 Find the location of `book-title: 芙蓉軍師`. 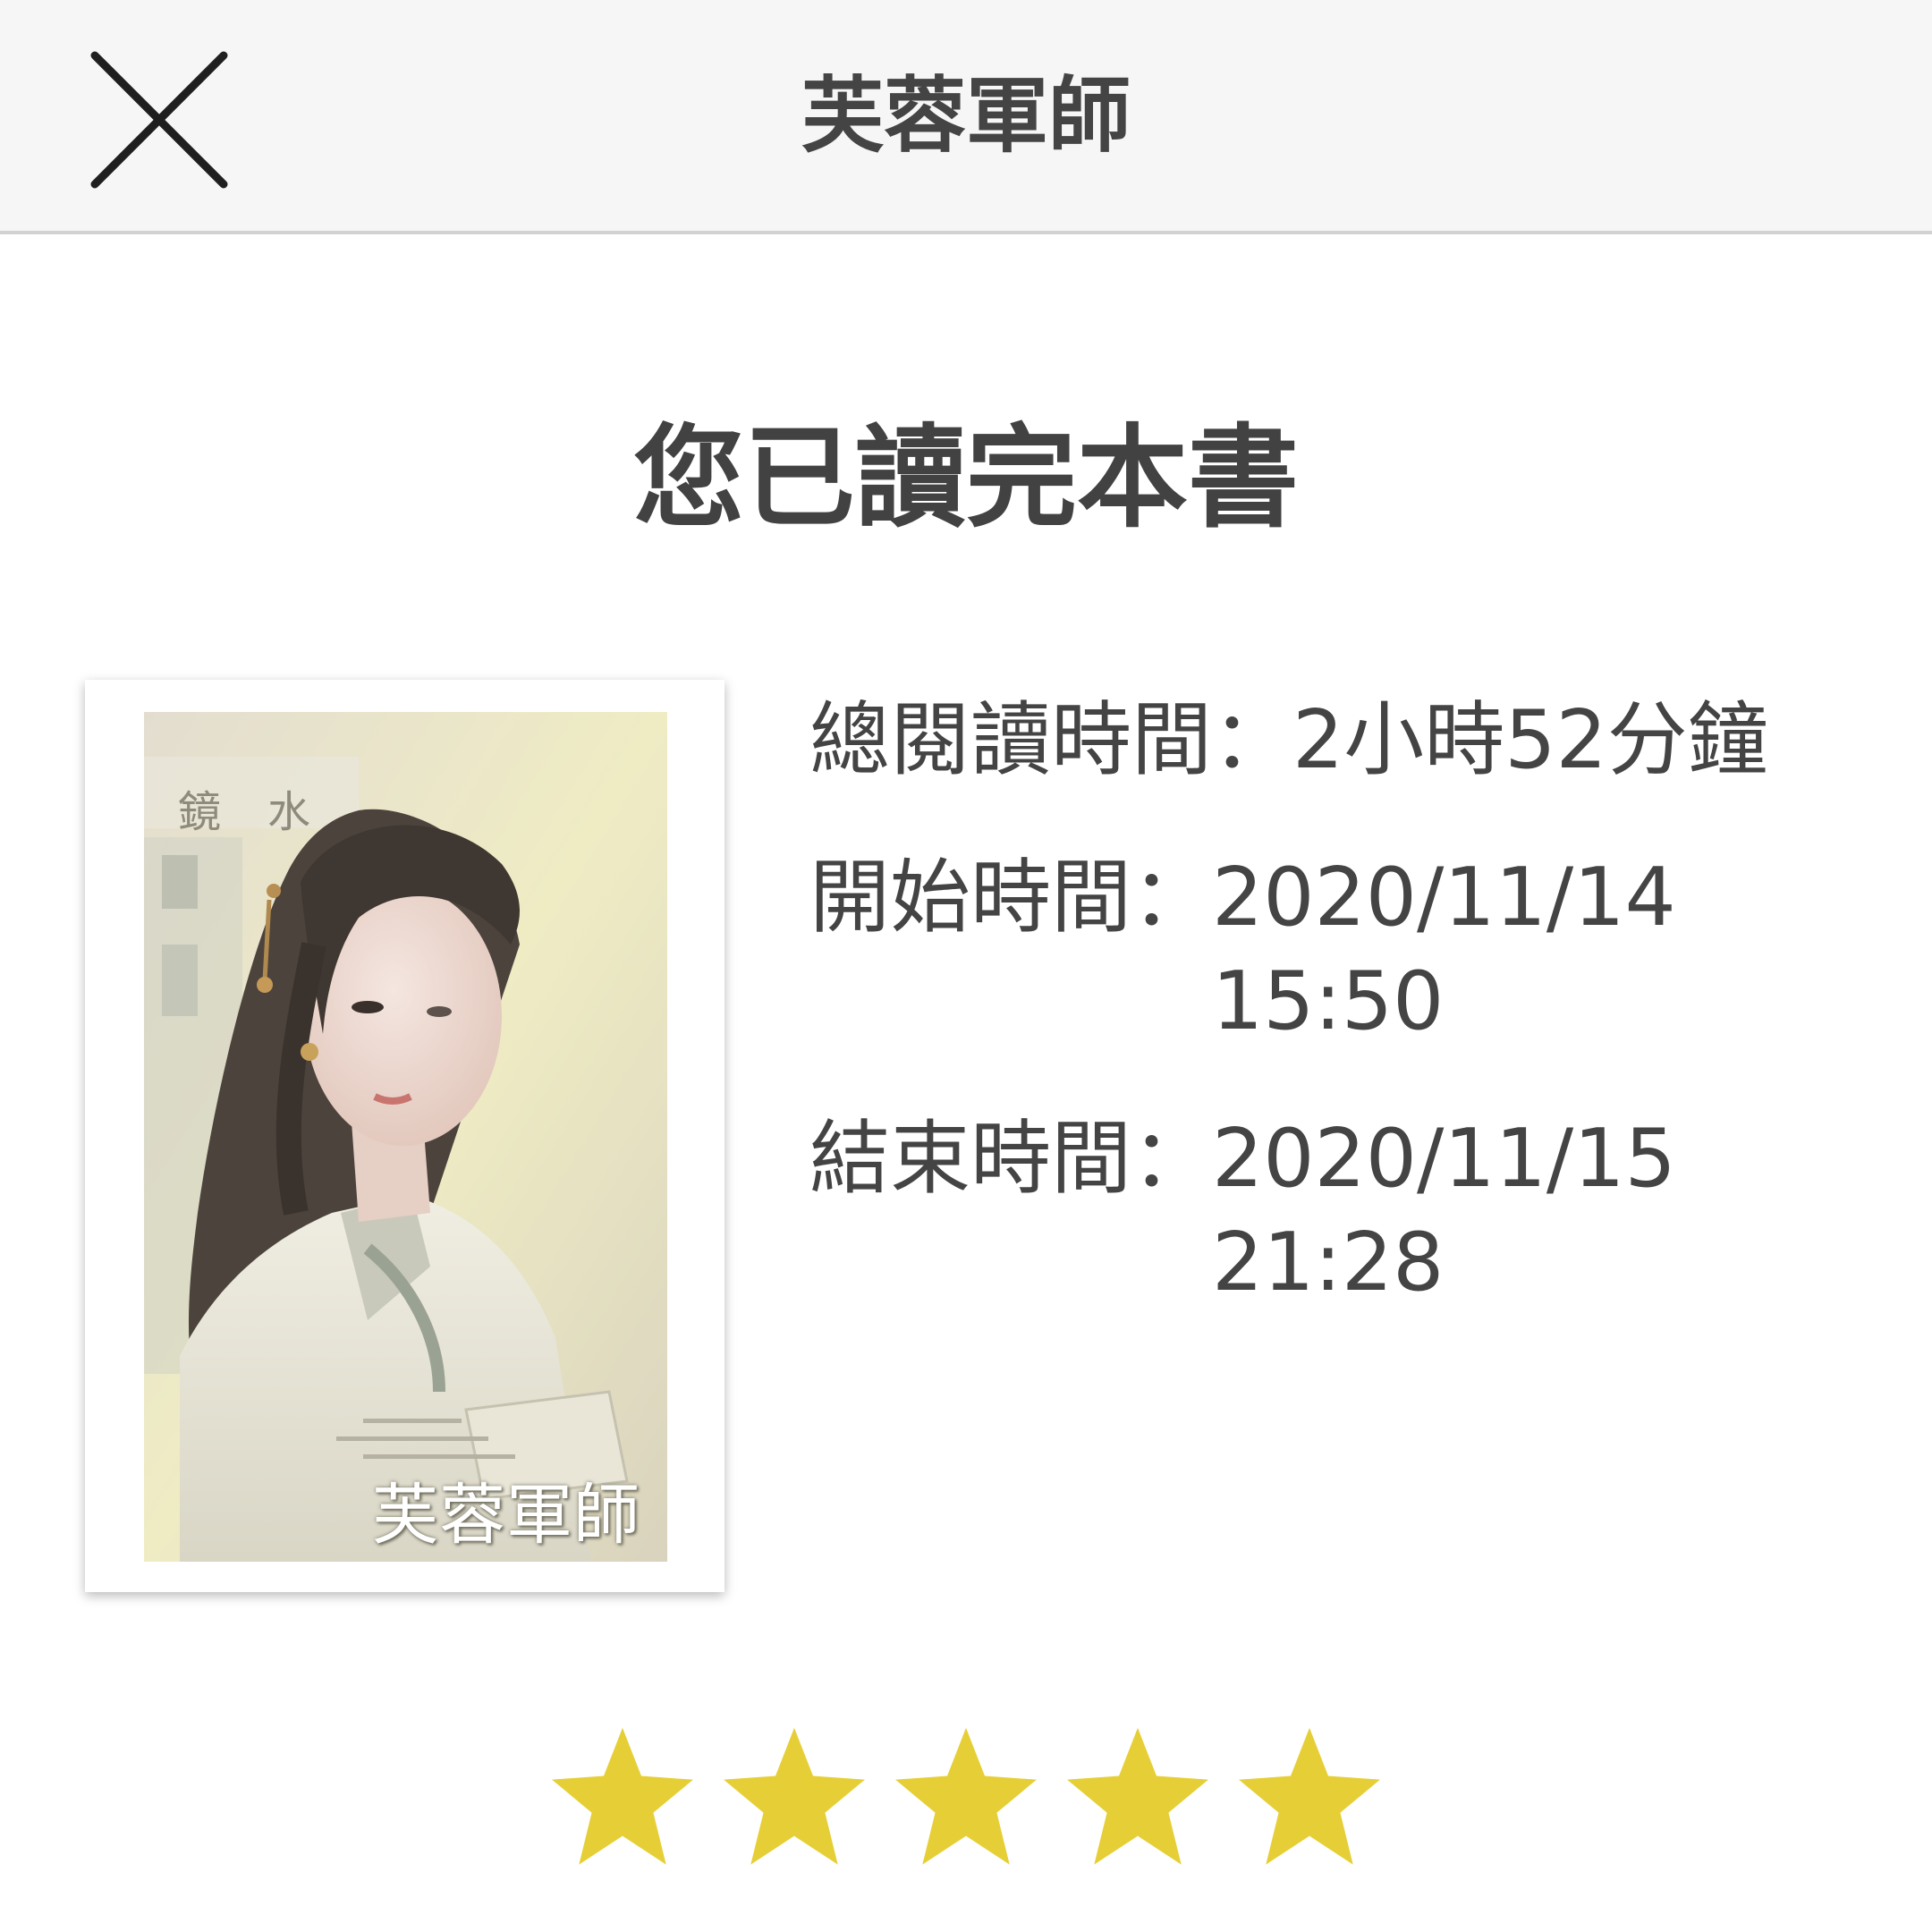

book-title: 芙蓉軍師 is located at coordinates (966, 116).